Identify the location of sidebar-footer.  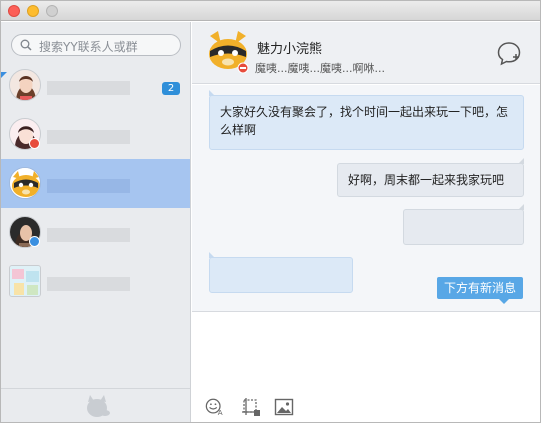
(95, 405).